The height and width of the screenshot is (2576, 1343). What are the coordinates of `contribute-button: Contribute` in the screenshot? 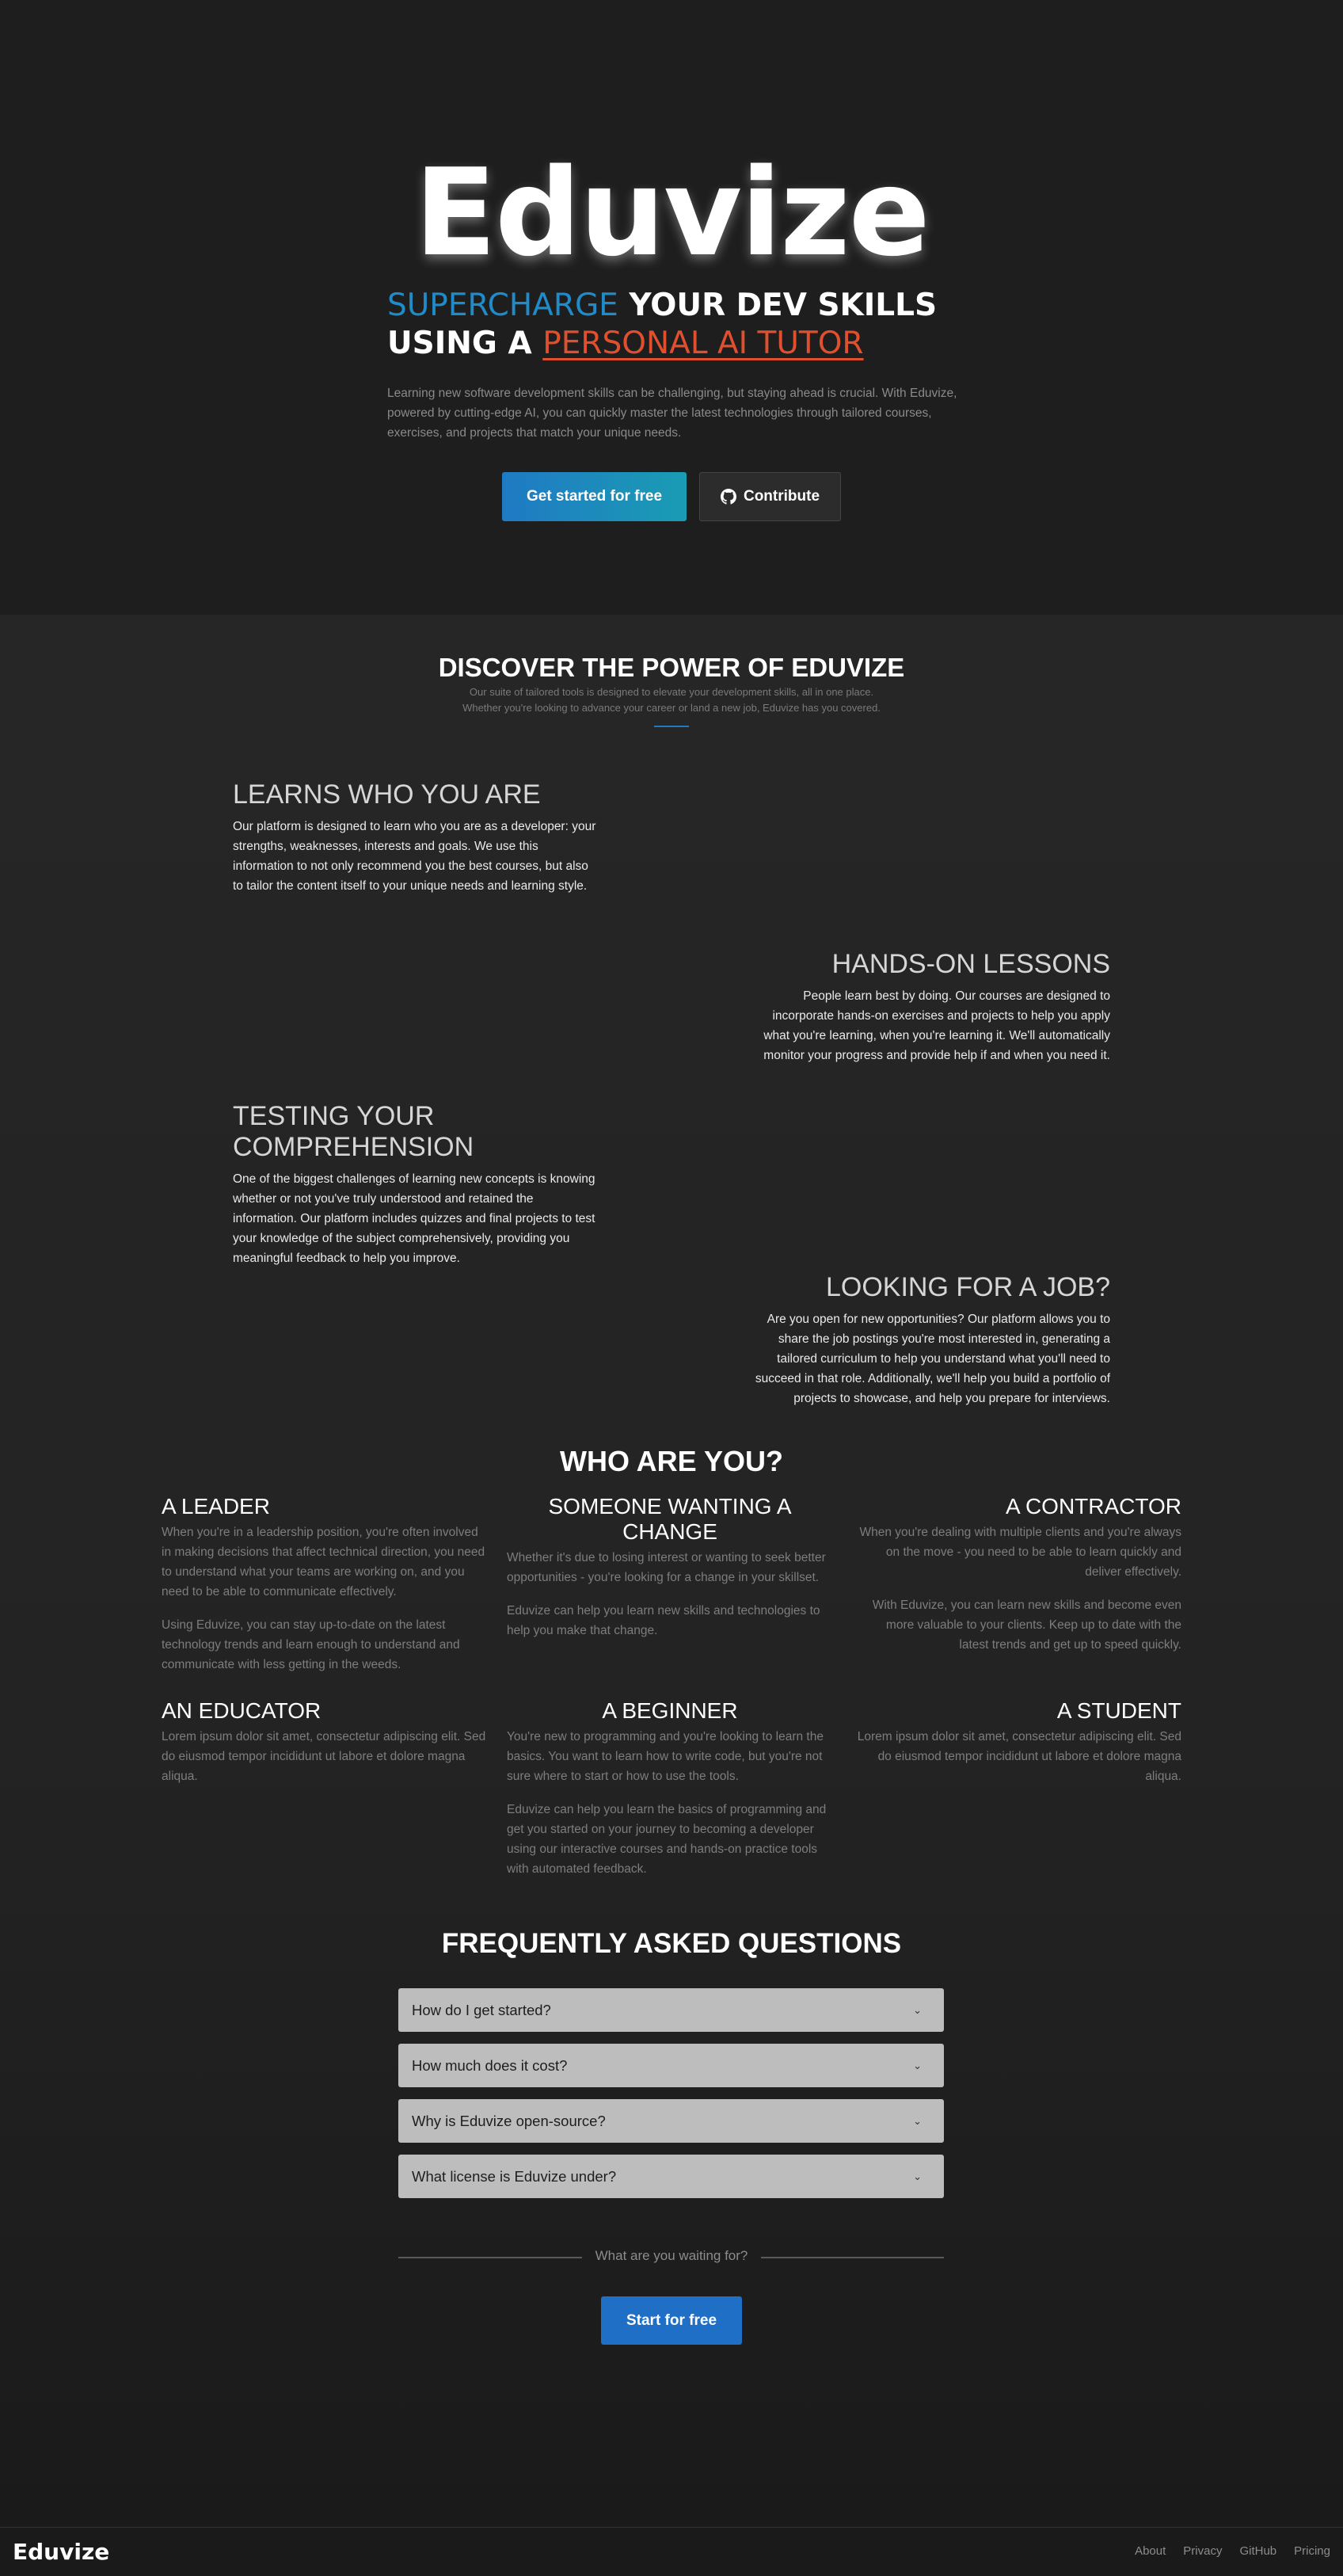 It's located at (770, 497).